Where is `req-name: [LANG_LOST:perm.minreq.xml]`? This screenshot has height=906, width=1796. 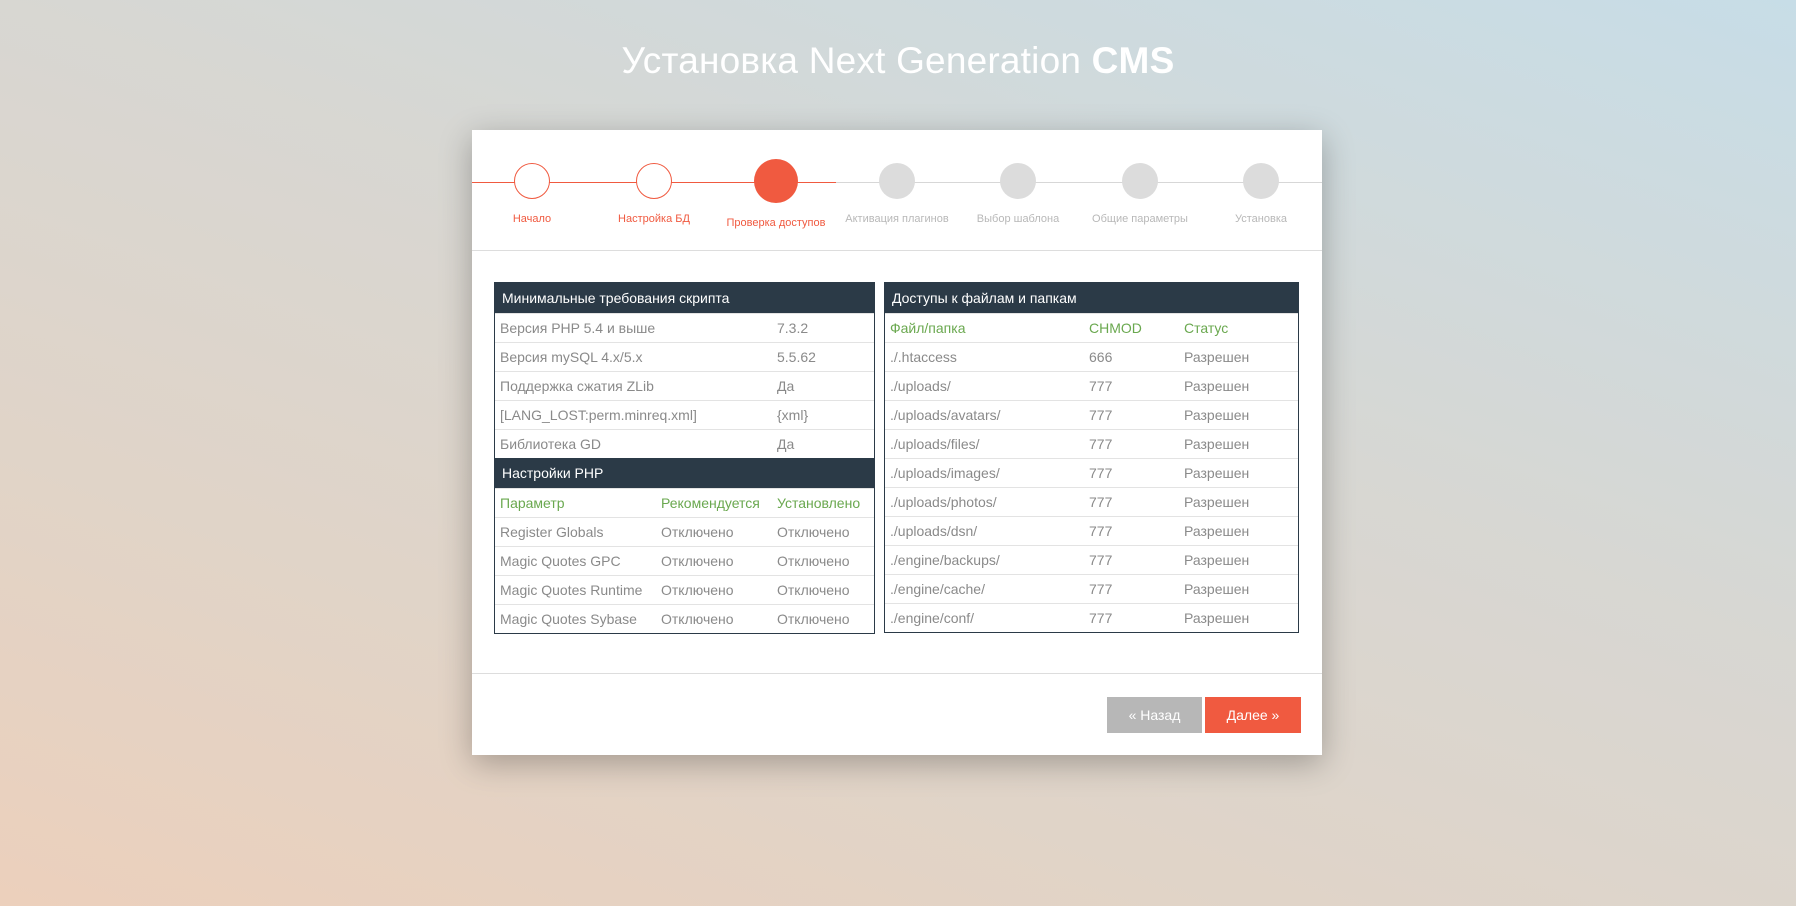 req-name: [LANG_LOST:perm.minreq.xml] is located at coordinates (633, 415).